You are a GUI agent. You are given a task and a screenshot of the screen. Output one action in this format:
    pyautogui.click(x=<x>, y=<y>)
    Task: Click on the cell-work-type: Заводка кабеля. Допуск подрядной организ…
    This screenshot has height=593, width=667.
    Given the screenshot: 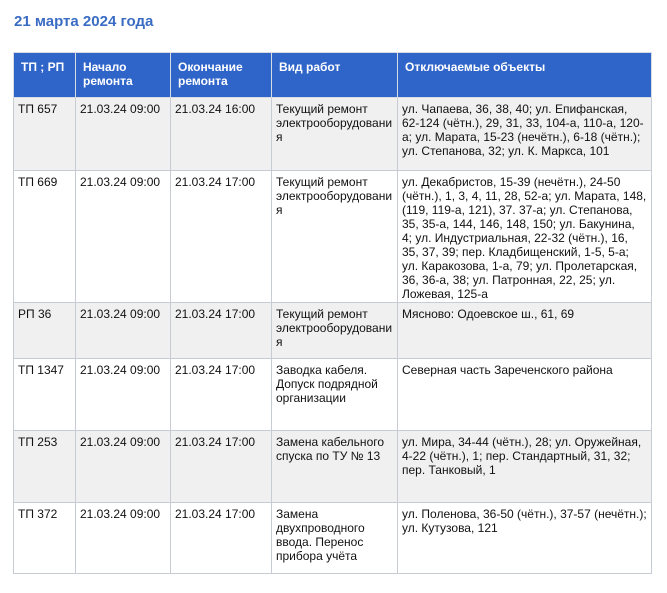 What is the action you would take?
    pyautogui.click(x=334, y=394)
    